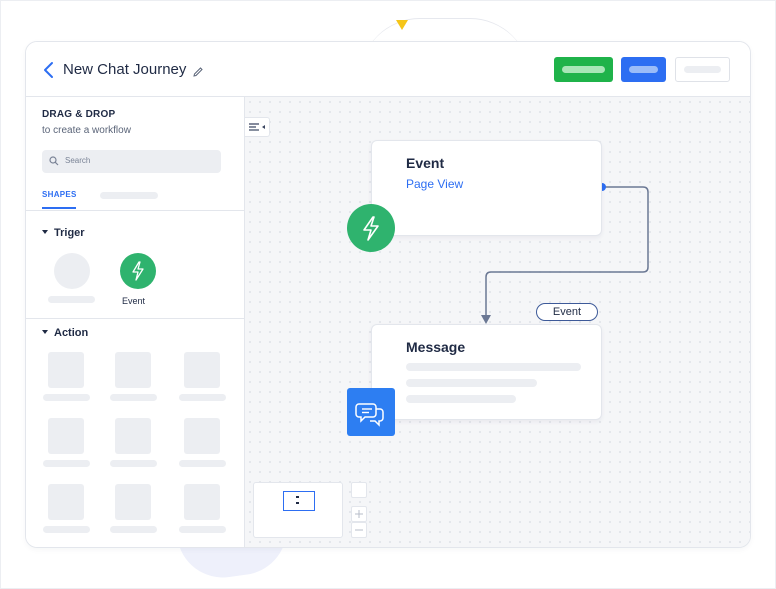  Describe the element at coordinates (435, 184) in the screenshot. I see `event-node-subtitle: Page View` at that location.